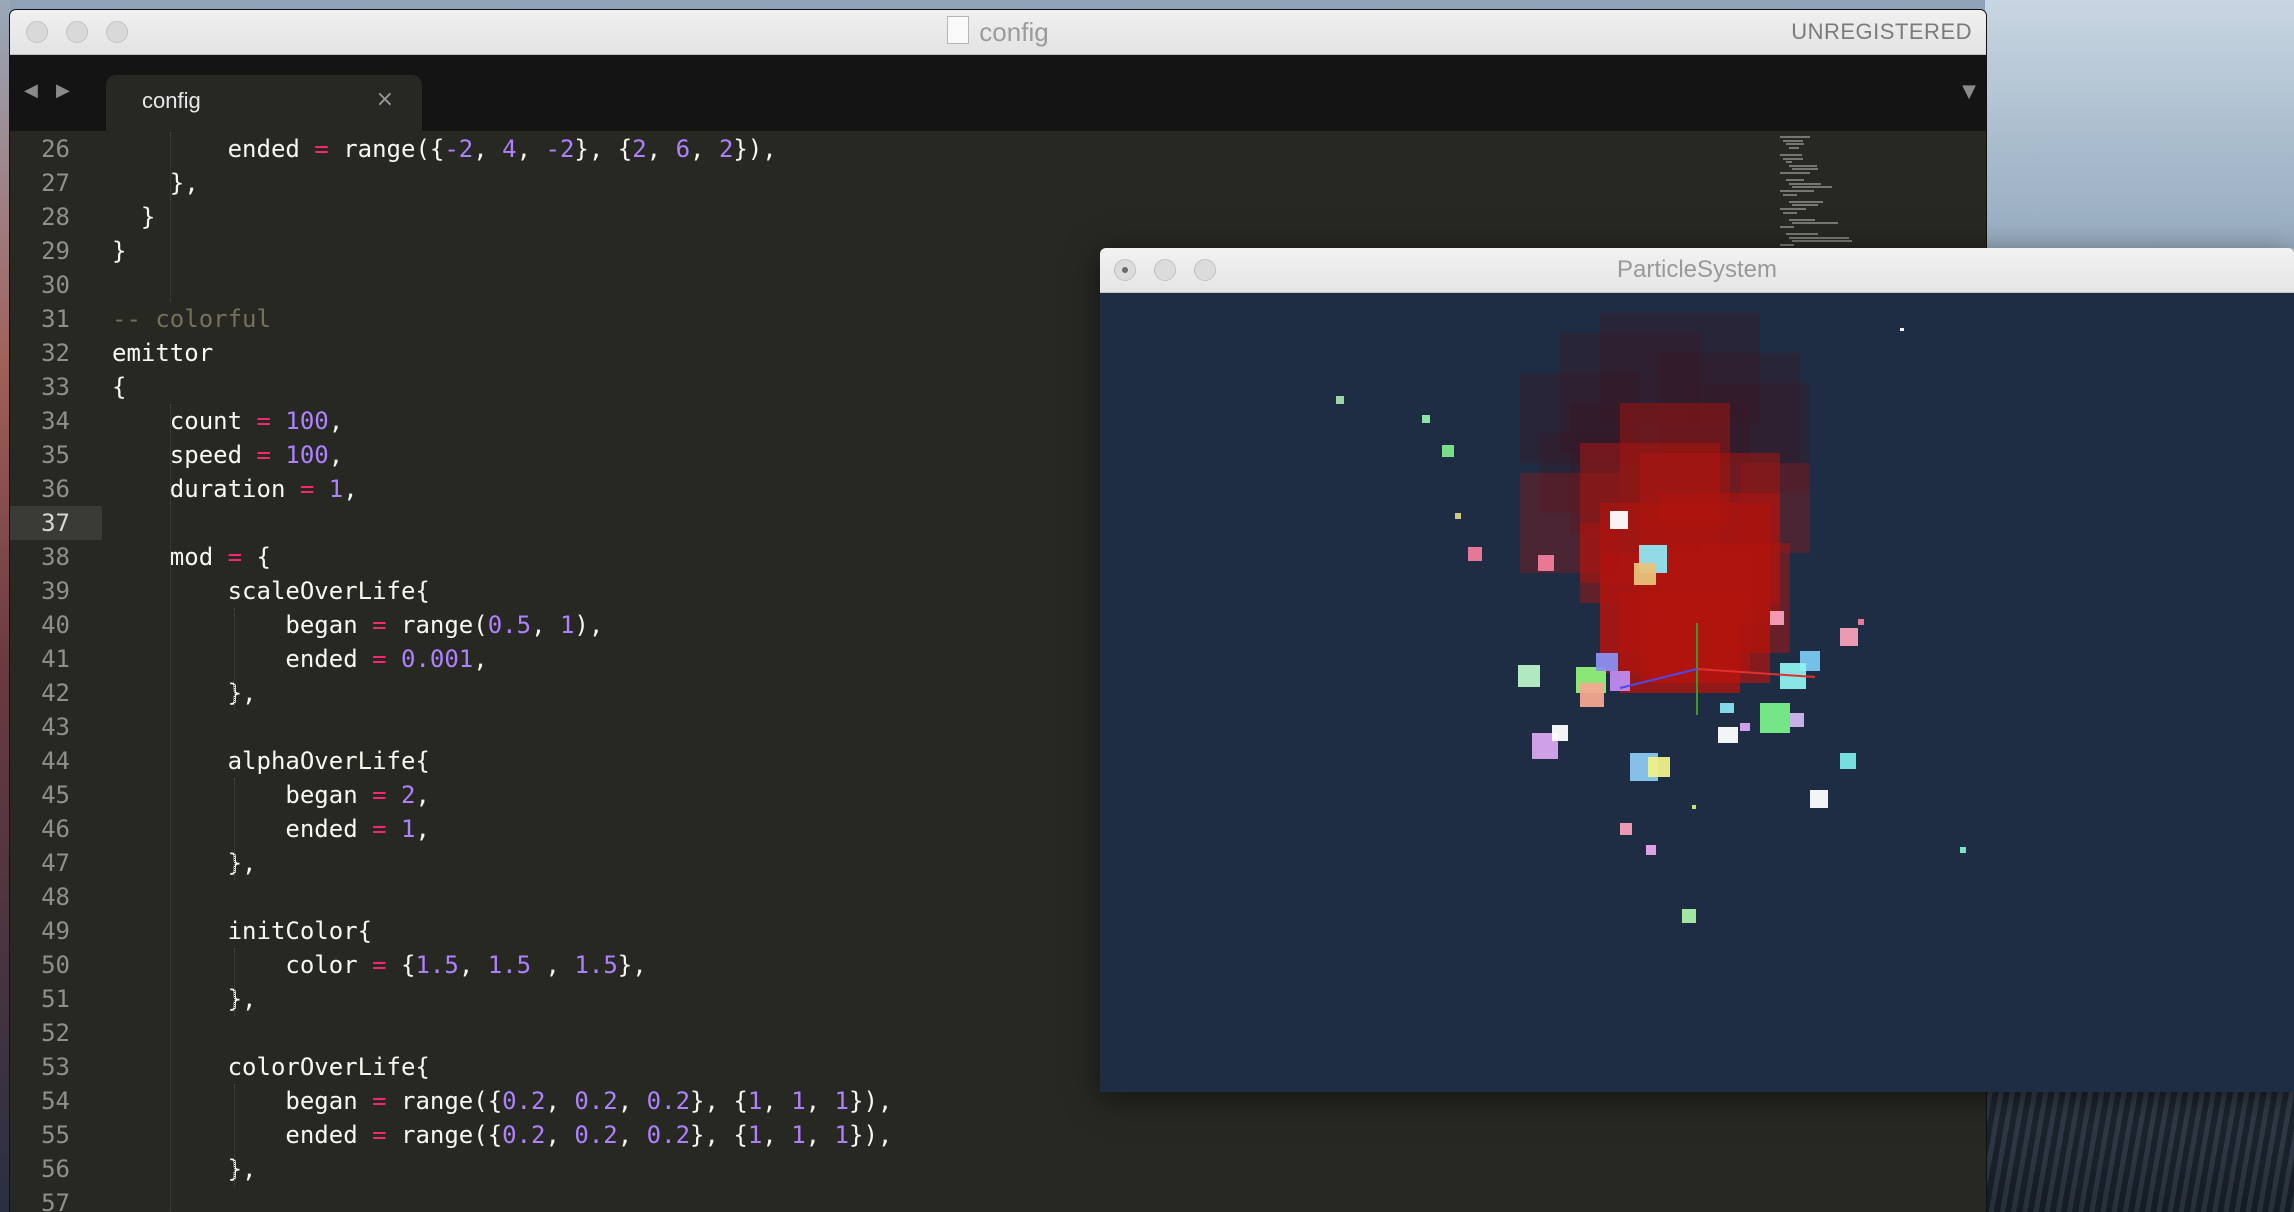 The width and height of the screenshot is (2294, 1212). Describe the element at coordinates (55, 1067) in the screenshot. I see `line-number: 53` at that location.